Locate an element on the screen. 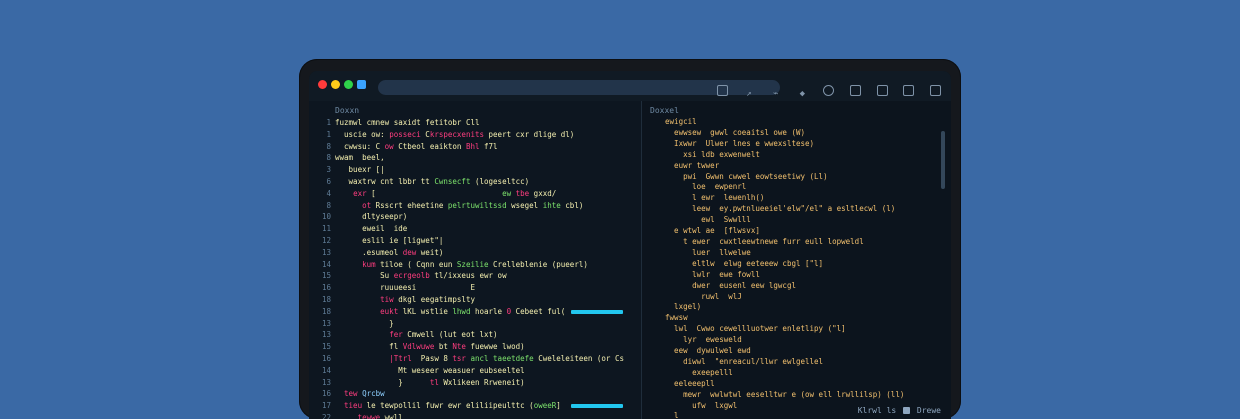 The image size is (1240, 419). code-token: fuewwe lwod) is located at coordinates (495, 347).